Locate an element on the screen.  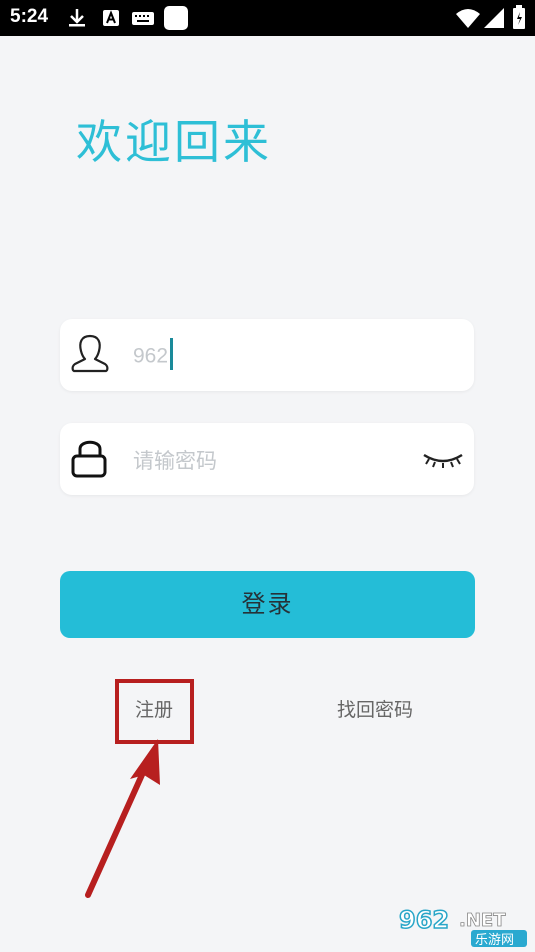
a-icon is located at coordinates (111, 18).